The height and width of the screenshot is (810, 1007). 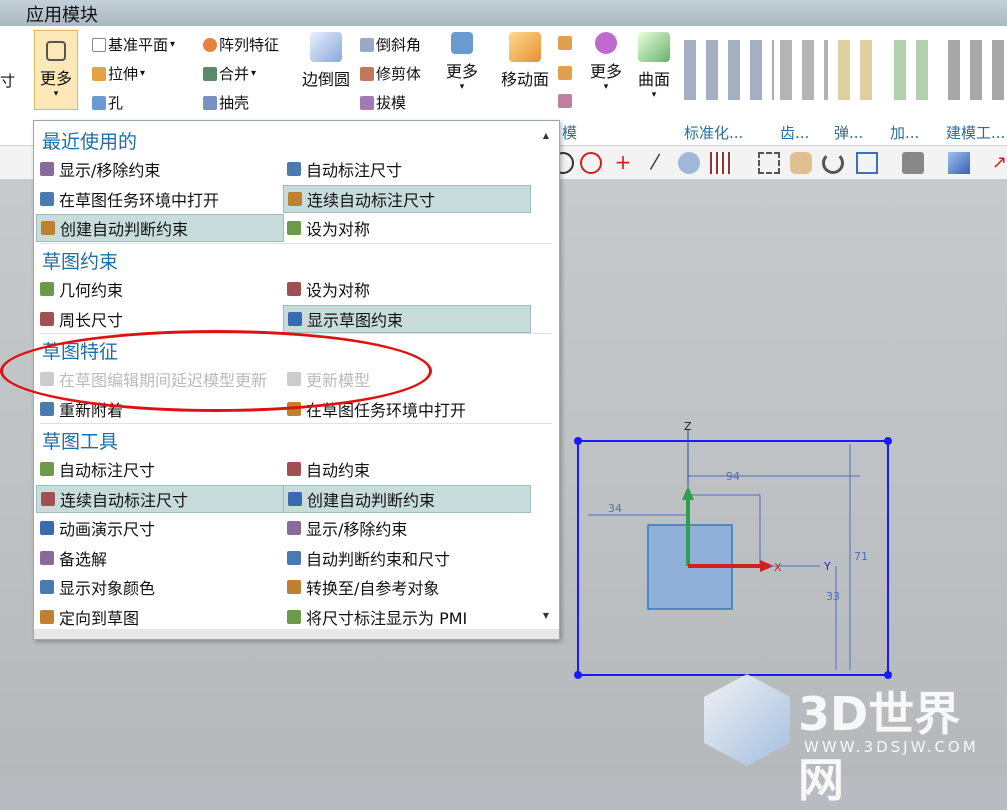 I want to click on more-button-2: 更多 ▾, so click(x=462, y=62).